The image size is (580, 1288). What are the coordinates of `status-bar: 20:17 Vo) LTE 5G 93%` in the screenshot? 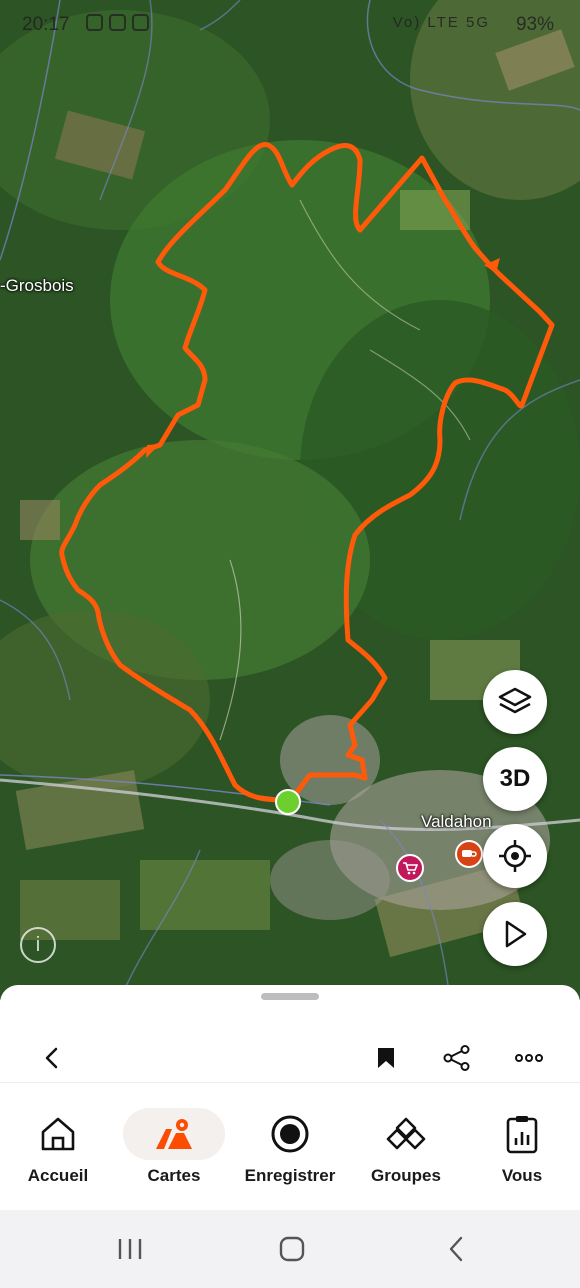 It's located at (290, 26).